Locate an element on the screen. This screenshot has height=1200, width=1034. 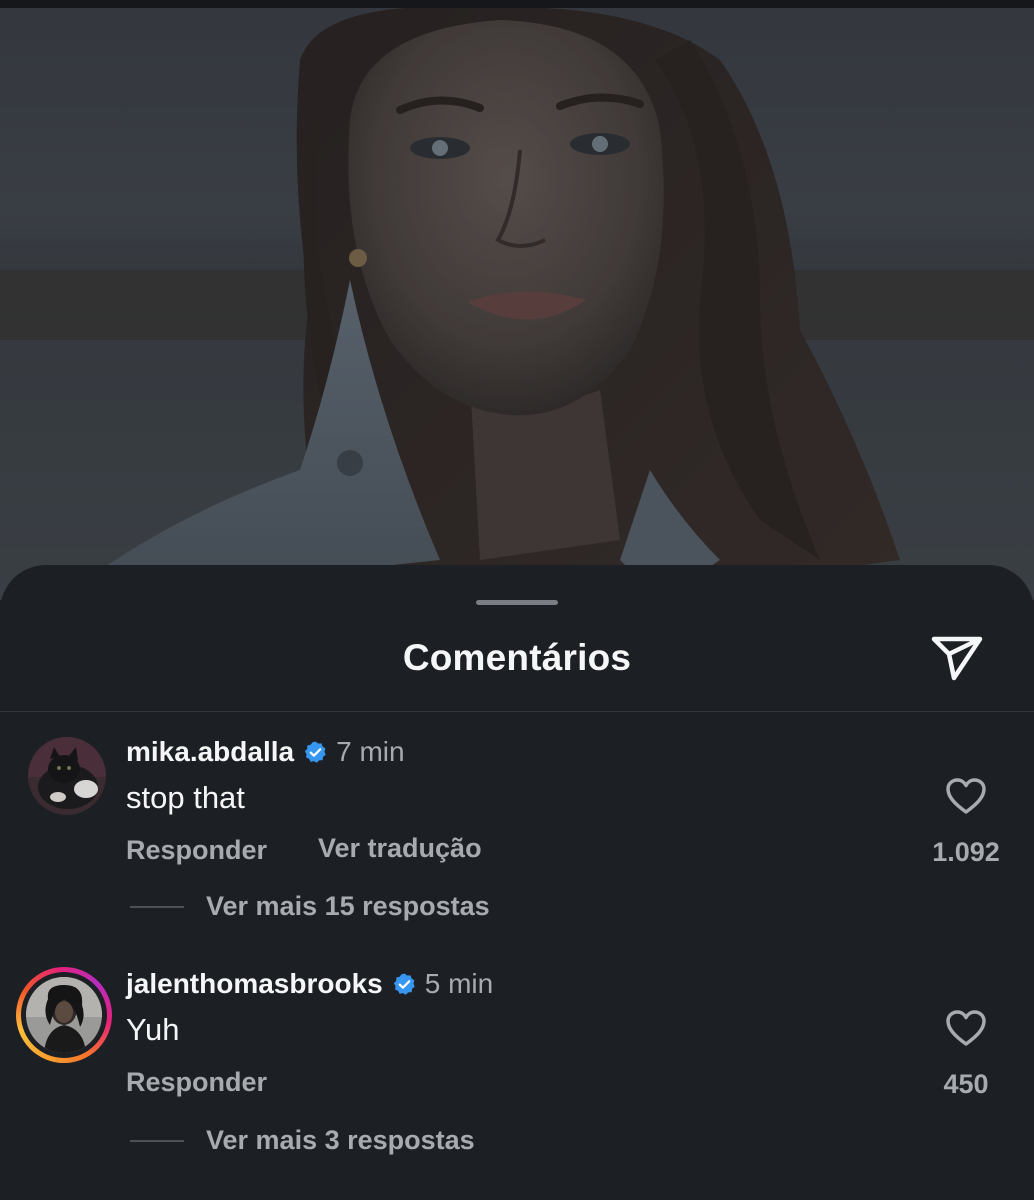
status-strip is located at coordinates (517, 4).